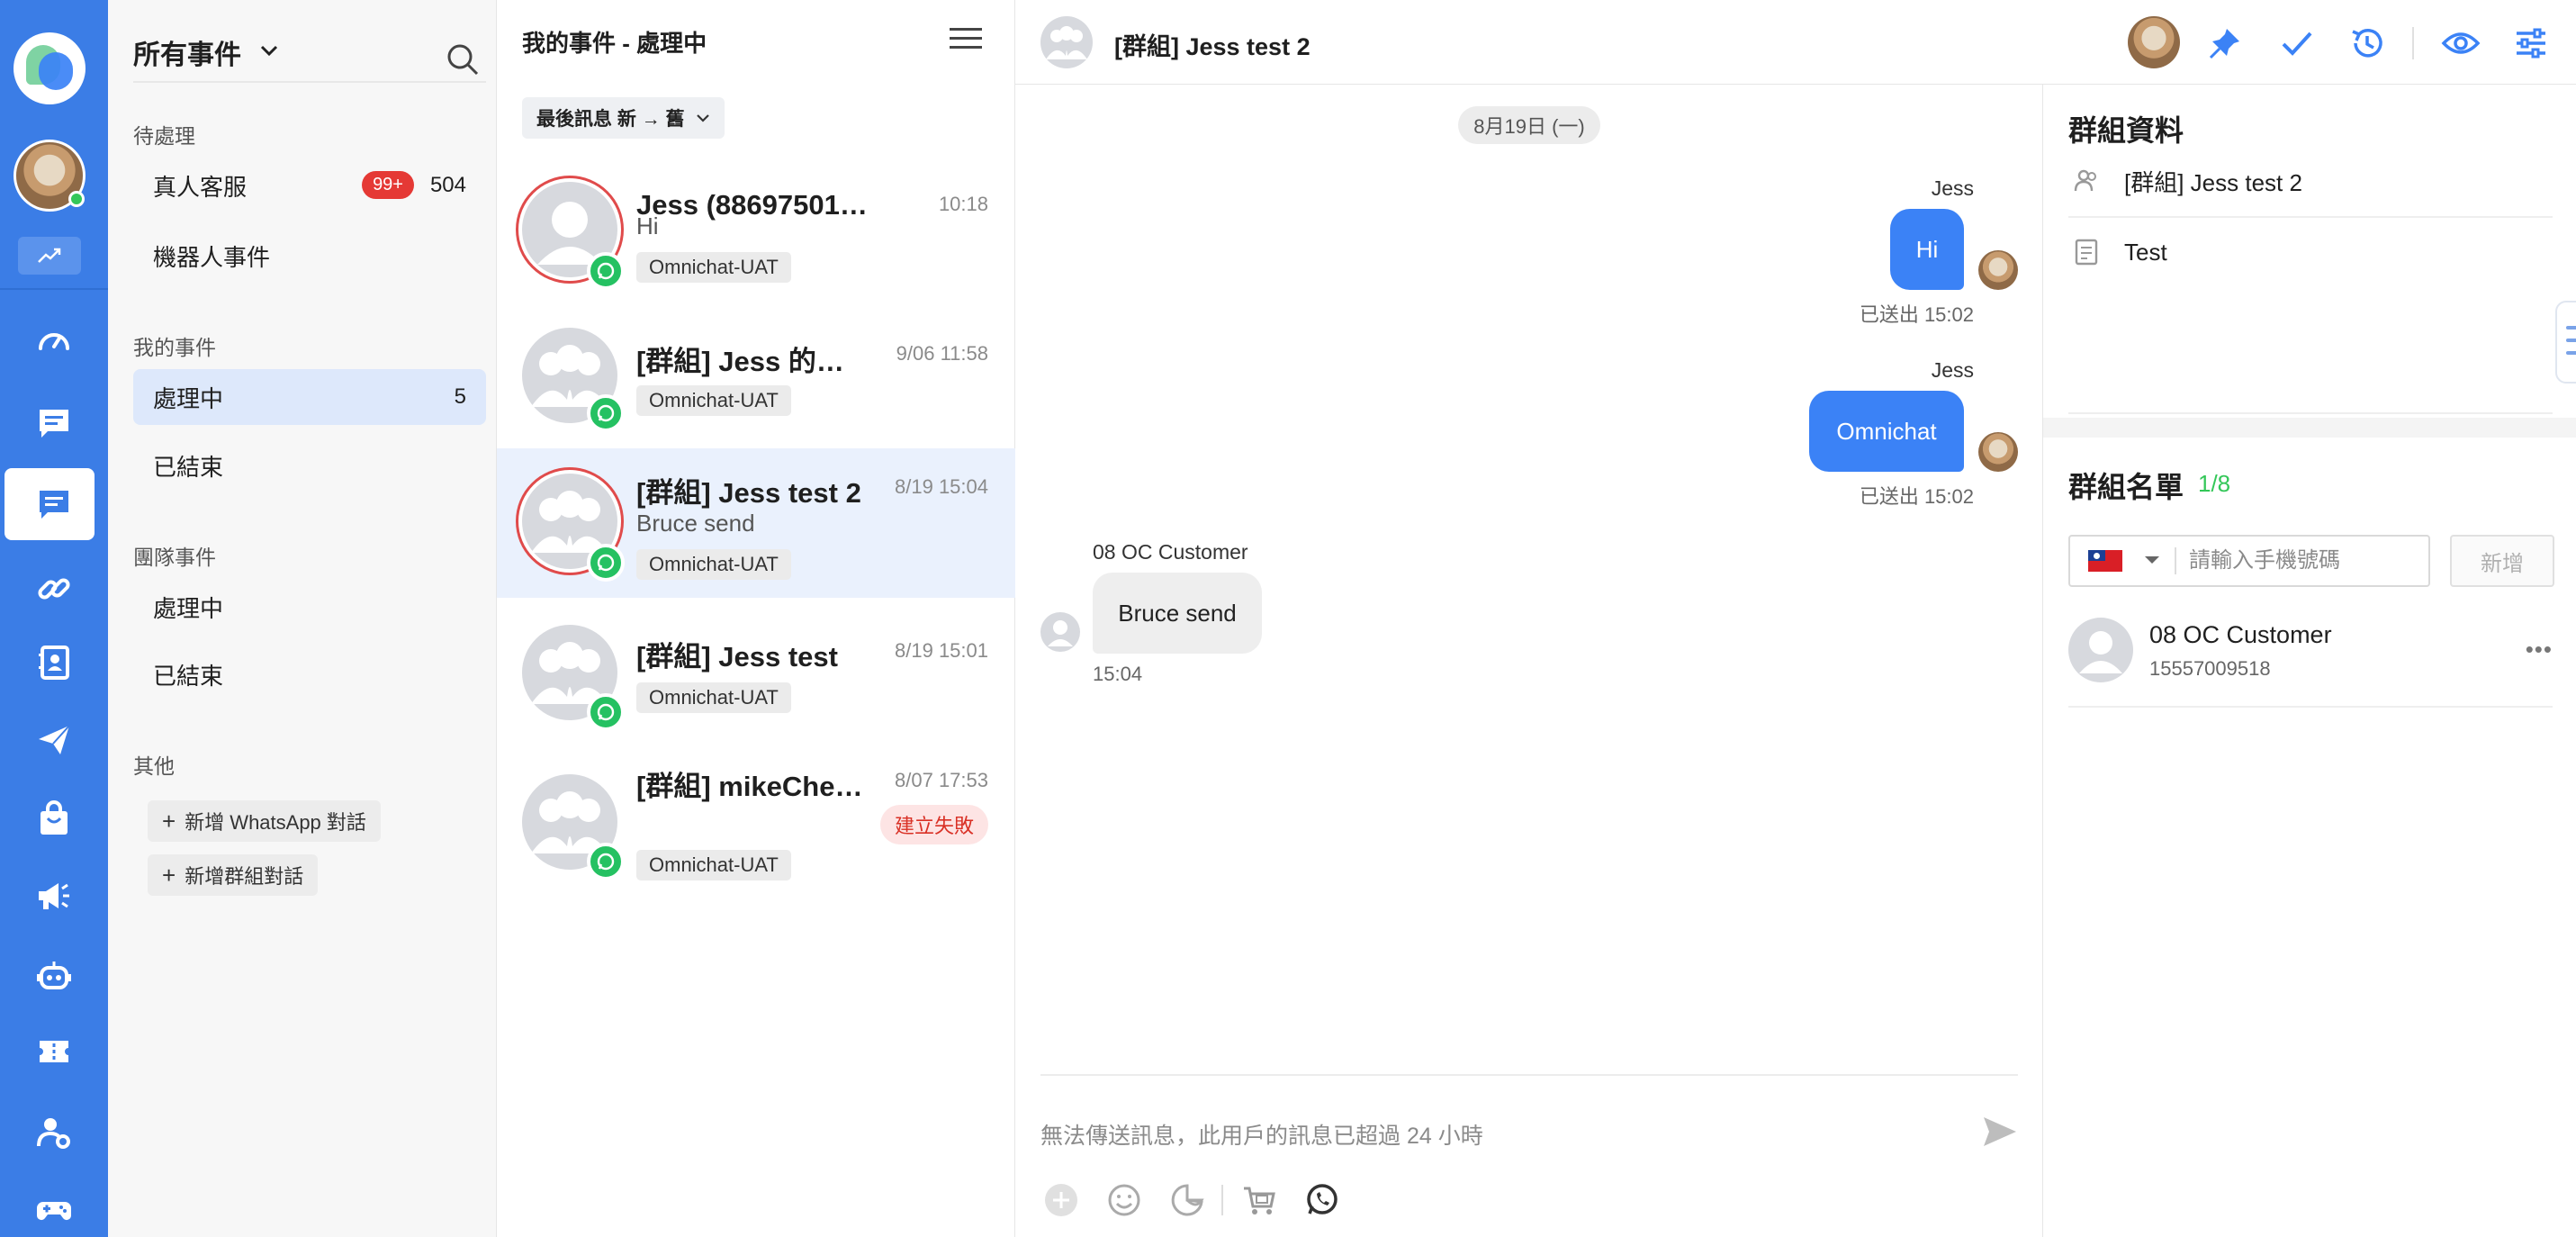 This screenshot has height=1237, width=2576. Describe the element at coordinates (2310, 252) in the screenshot. I see `group-description-row: Test` at that location.